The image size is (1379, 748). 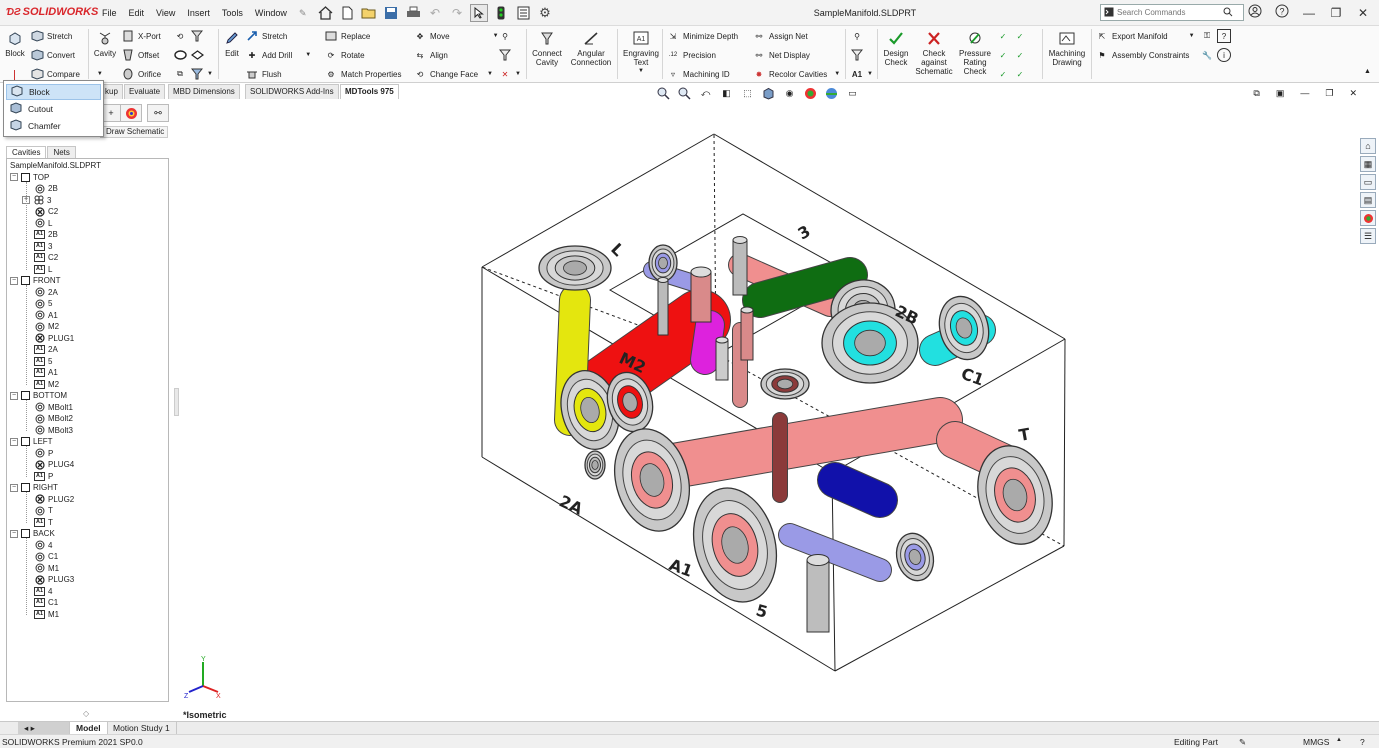 I want to click on search-box, so click(x=1172, y=12).